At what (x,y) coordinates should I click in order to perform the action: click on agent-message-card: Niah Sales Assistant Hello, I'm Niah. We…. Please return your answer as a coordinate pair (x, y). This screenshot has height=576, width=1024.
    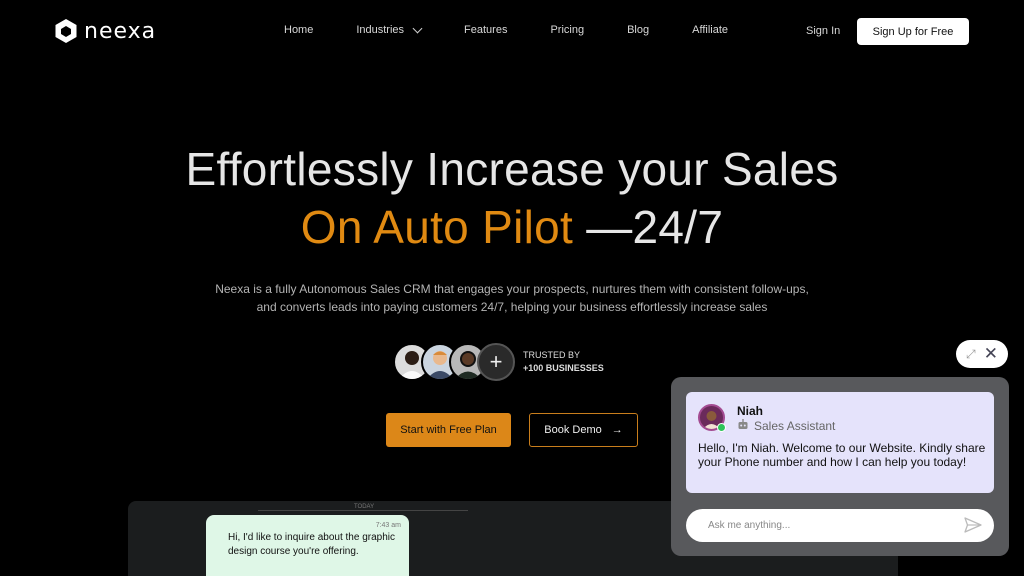
    Looking at the image, I should click on (840, 442).